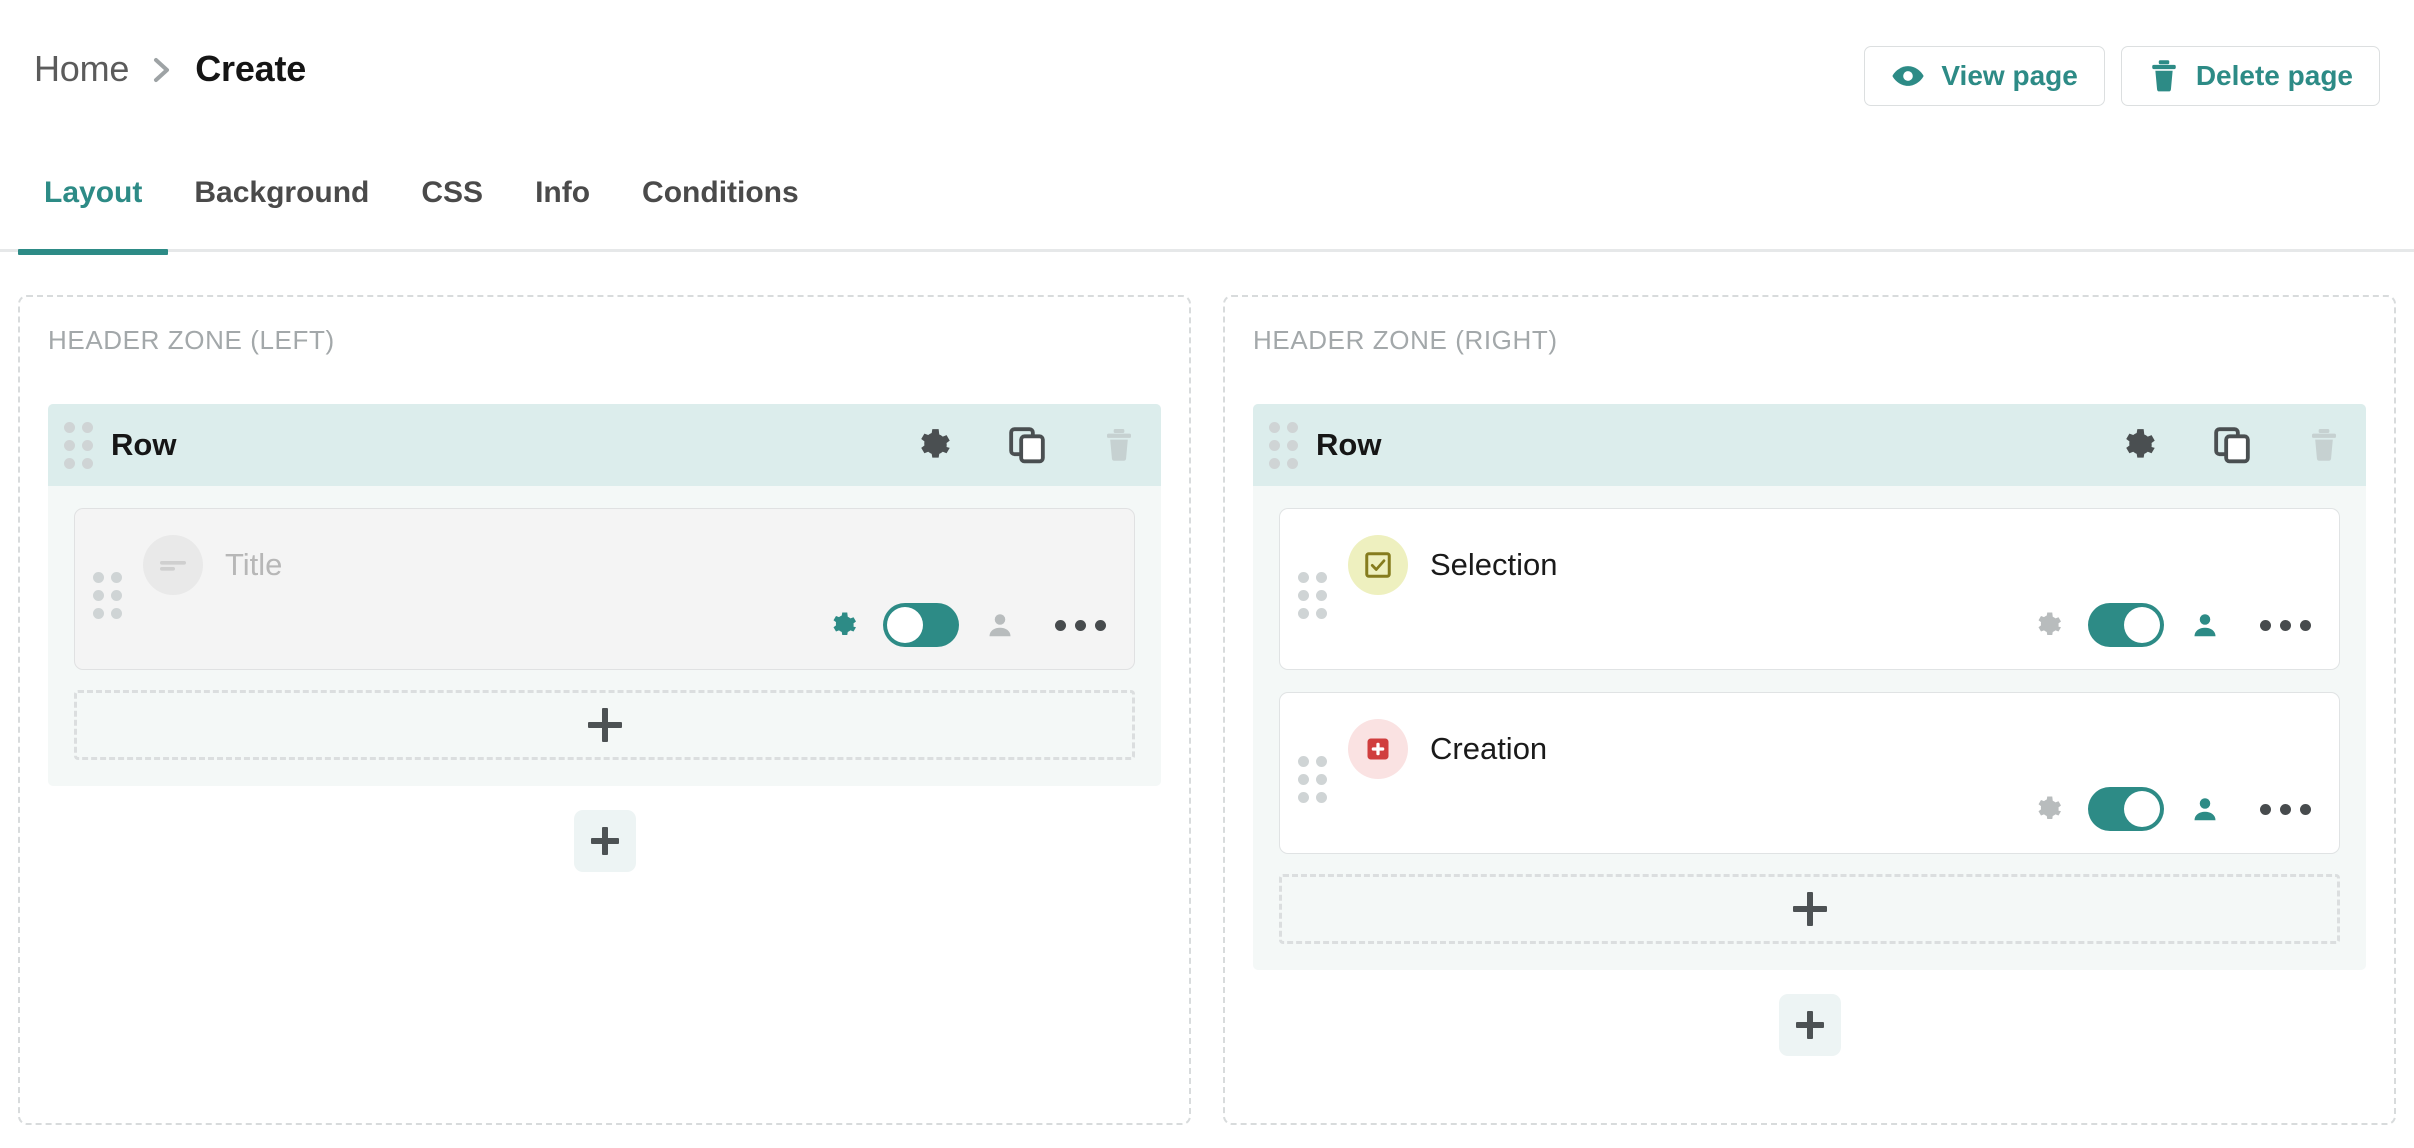 The image size is (2414, 1148). What do you see at coordinates (173, 565) in the screenshot?
I see `text-lines-icon` at bounding box center [173, 565].